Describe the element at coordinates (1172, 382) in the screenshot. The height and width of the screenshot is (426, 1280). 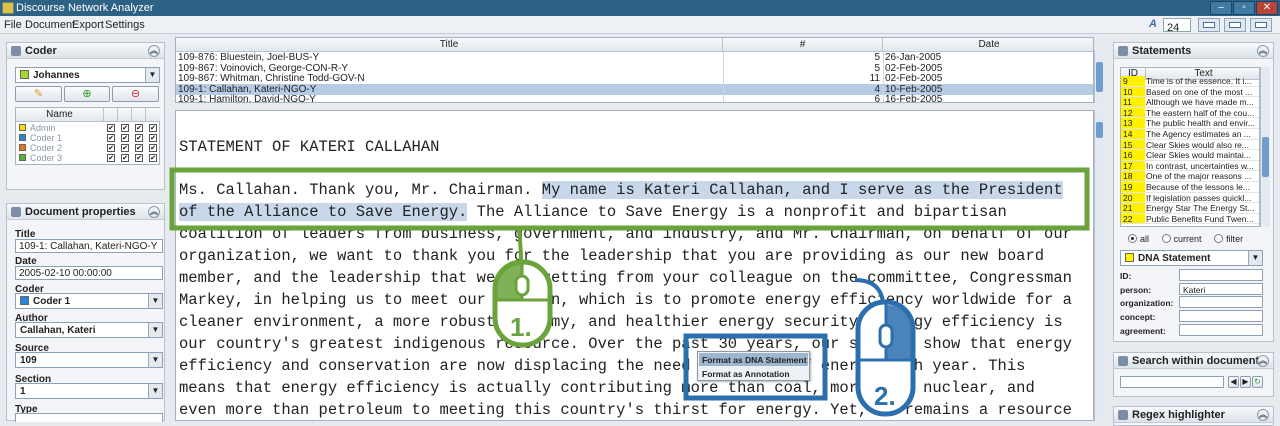
I see `search-input` at that location.